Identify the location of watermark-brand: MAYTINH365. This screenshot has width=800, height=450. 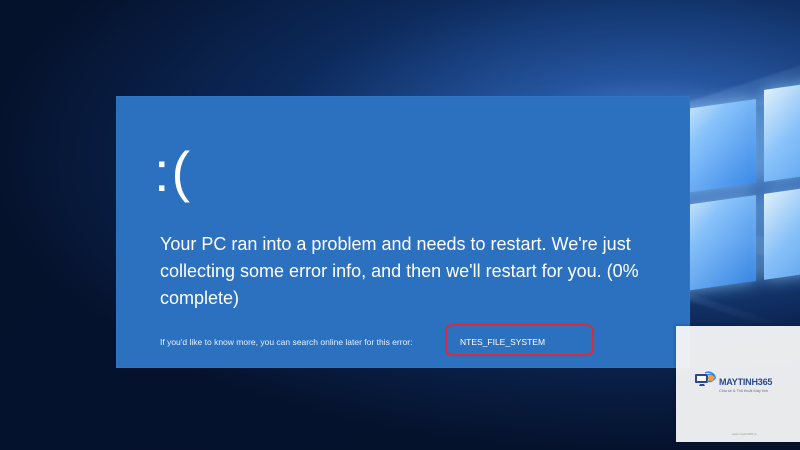
(746, 382).